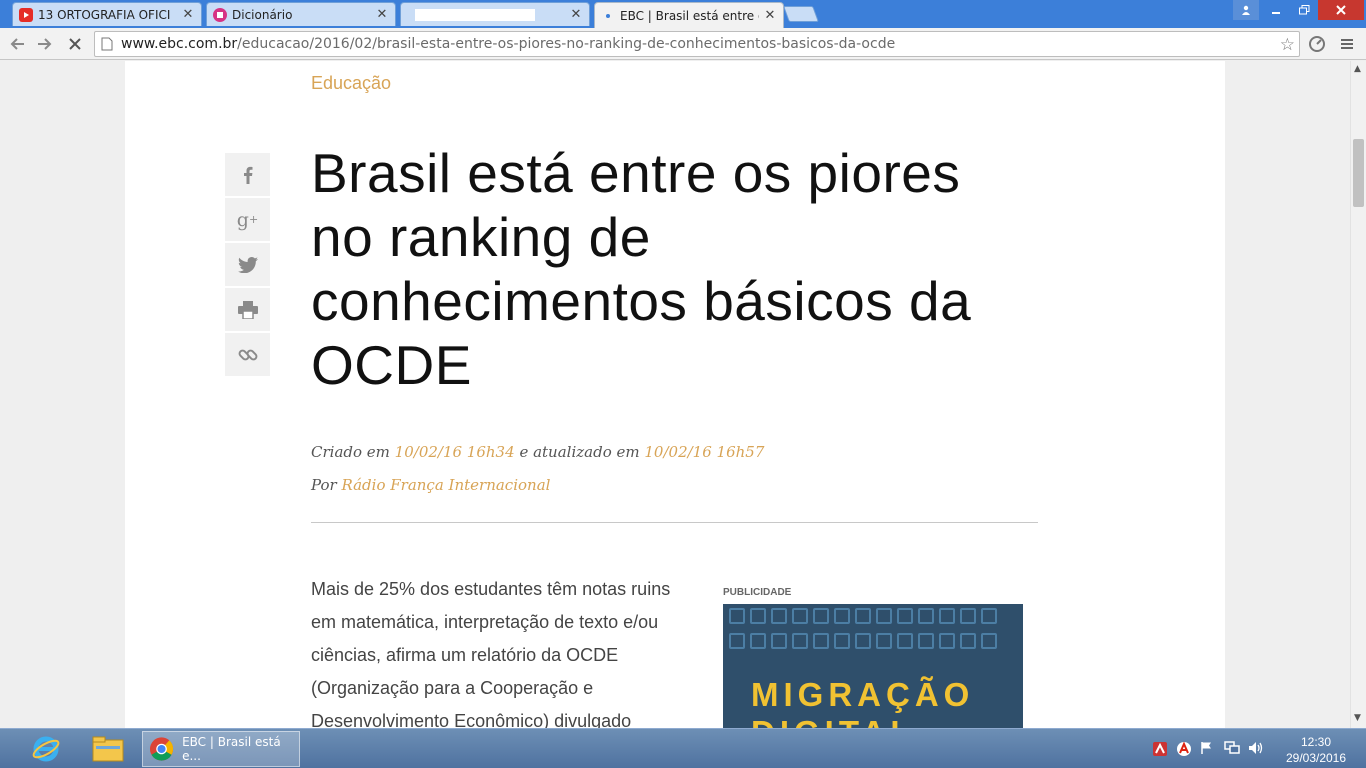 Image resolution: width=1366 pixels, height=768 pixels. I want to click on close-window-button, so click(1341, 10).